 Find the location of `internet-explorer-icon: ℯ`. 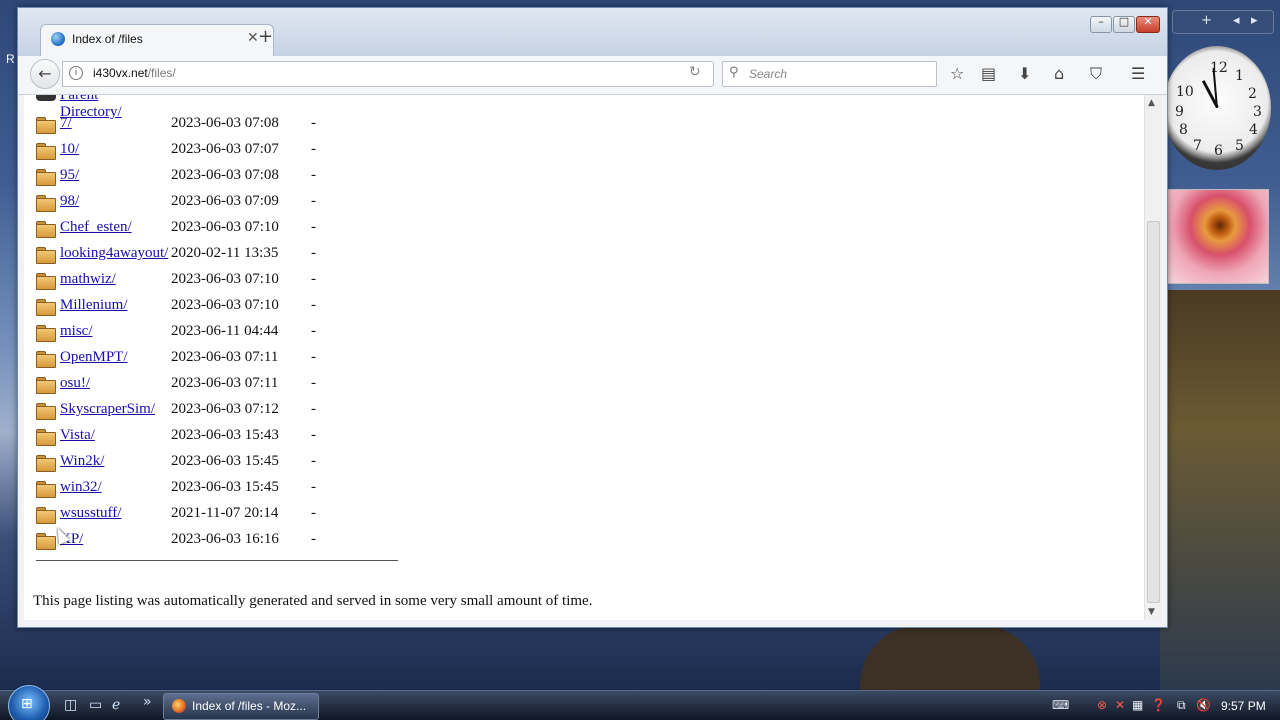

internet-explorer-icon: ℯ is located at coordinates (116, 705).